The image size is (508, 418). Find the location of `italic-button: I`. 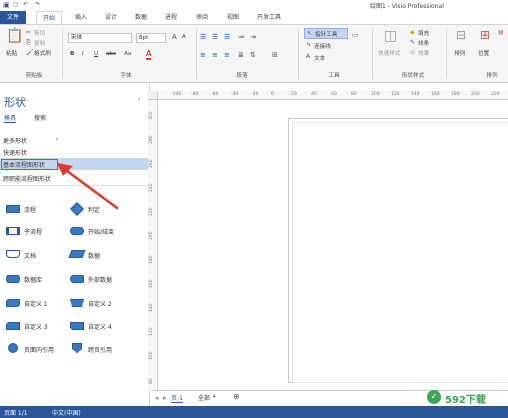

italic-button: I is located at coordinates (83, 54).